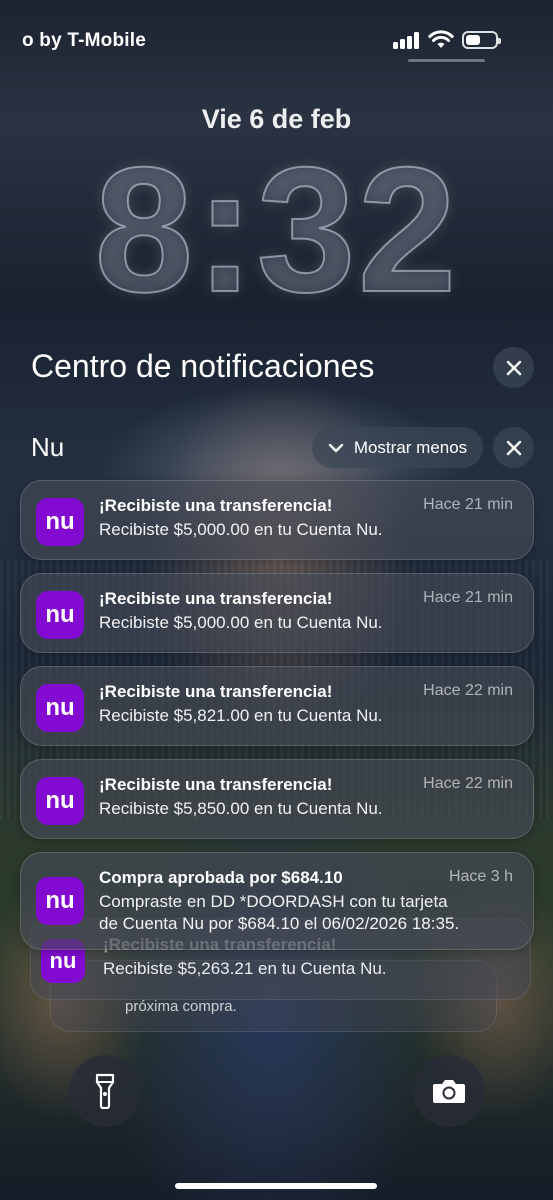 The width and height of the screenshot is (553, 1200). I want to click on show-less-label: Mostrar menos, so click(410, 447).